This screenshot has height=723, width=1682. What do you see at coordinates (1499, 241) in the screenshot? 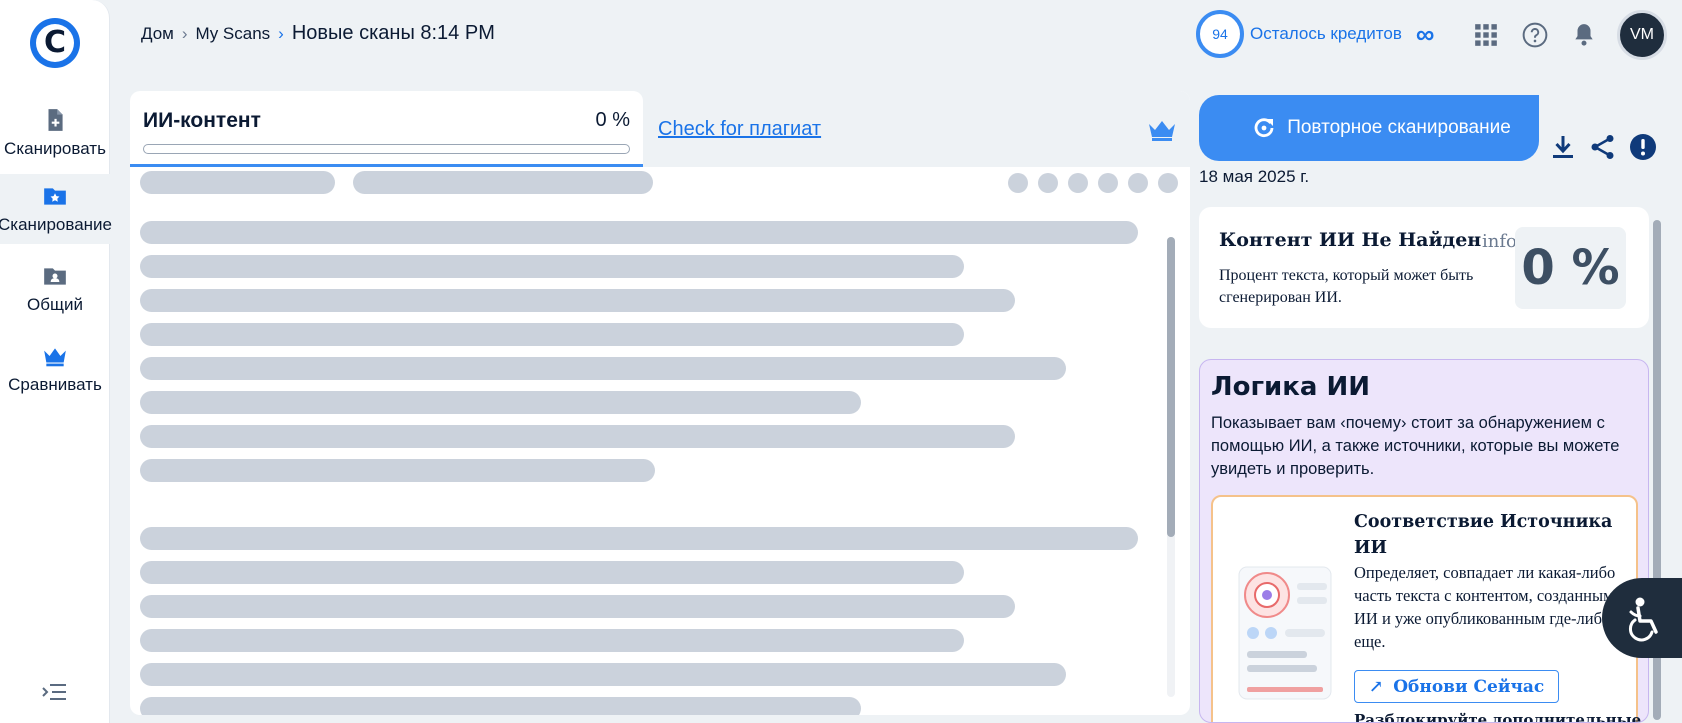
I see `result-info: info` at bounding box center [1499, 241].